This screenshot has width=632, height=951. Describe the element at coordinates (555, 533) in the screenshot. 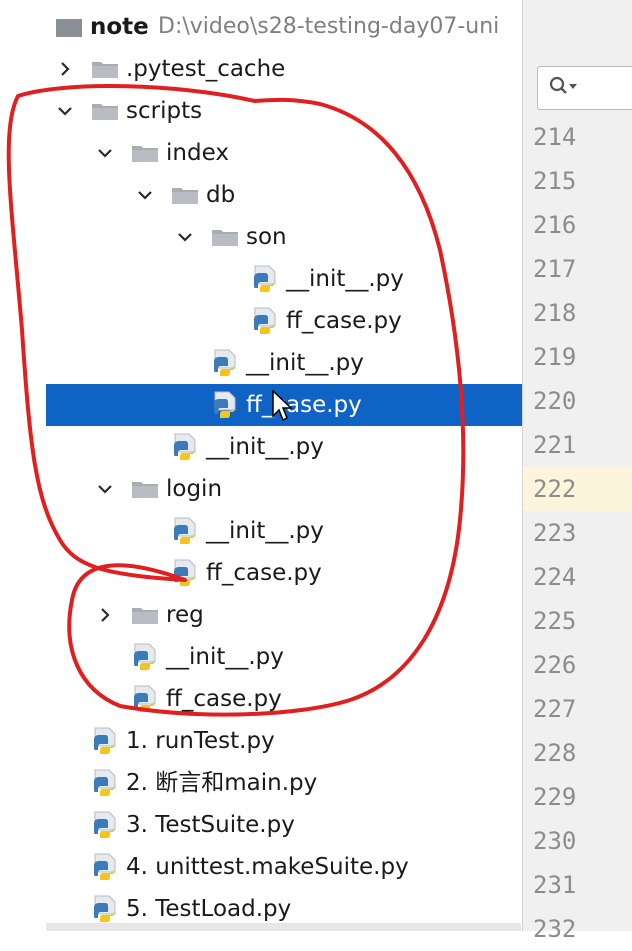

I see `line-number: 223` at that location.